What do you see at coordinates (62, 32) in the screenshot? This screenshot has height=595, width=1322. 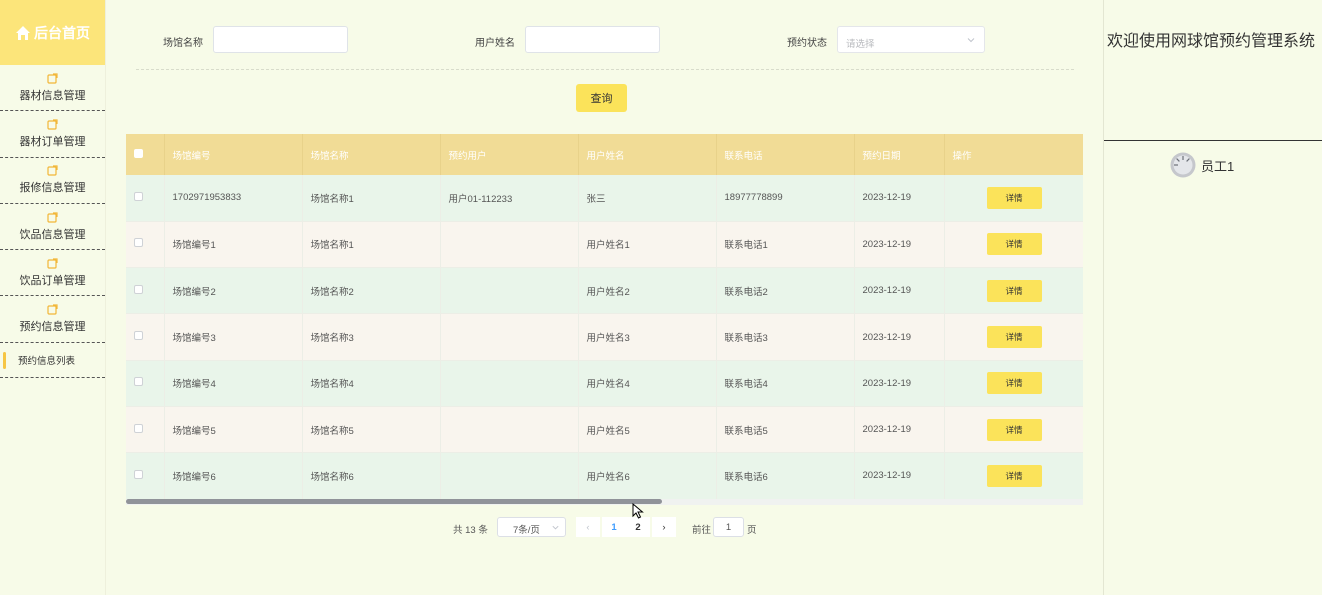 I see `sidebar-home-label: 后台首页` at bounding box center [62, 32].